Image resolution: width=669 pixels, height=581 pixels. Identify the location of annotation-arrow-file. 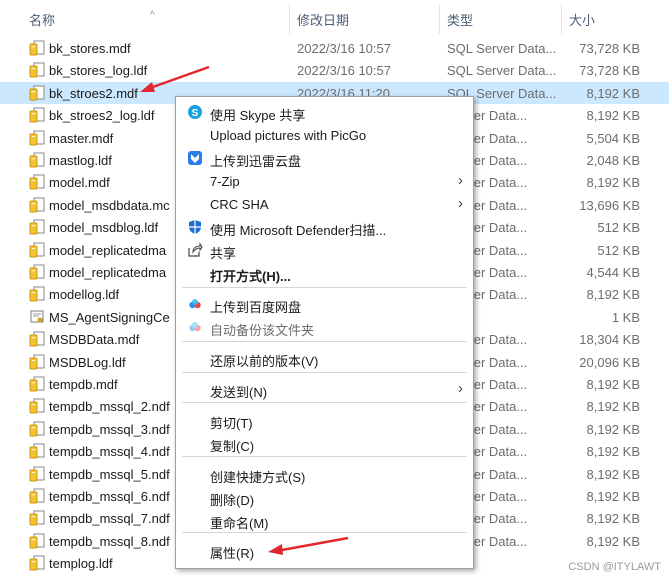
(175, 78).